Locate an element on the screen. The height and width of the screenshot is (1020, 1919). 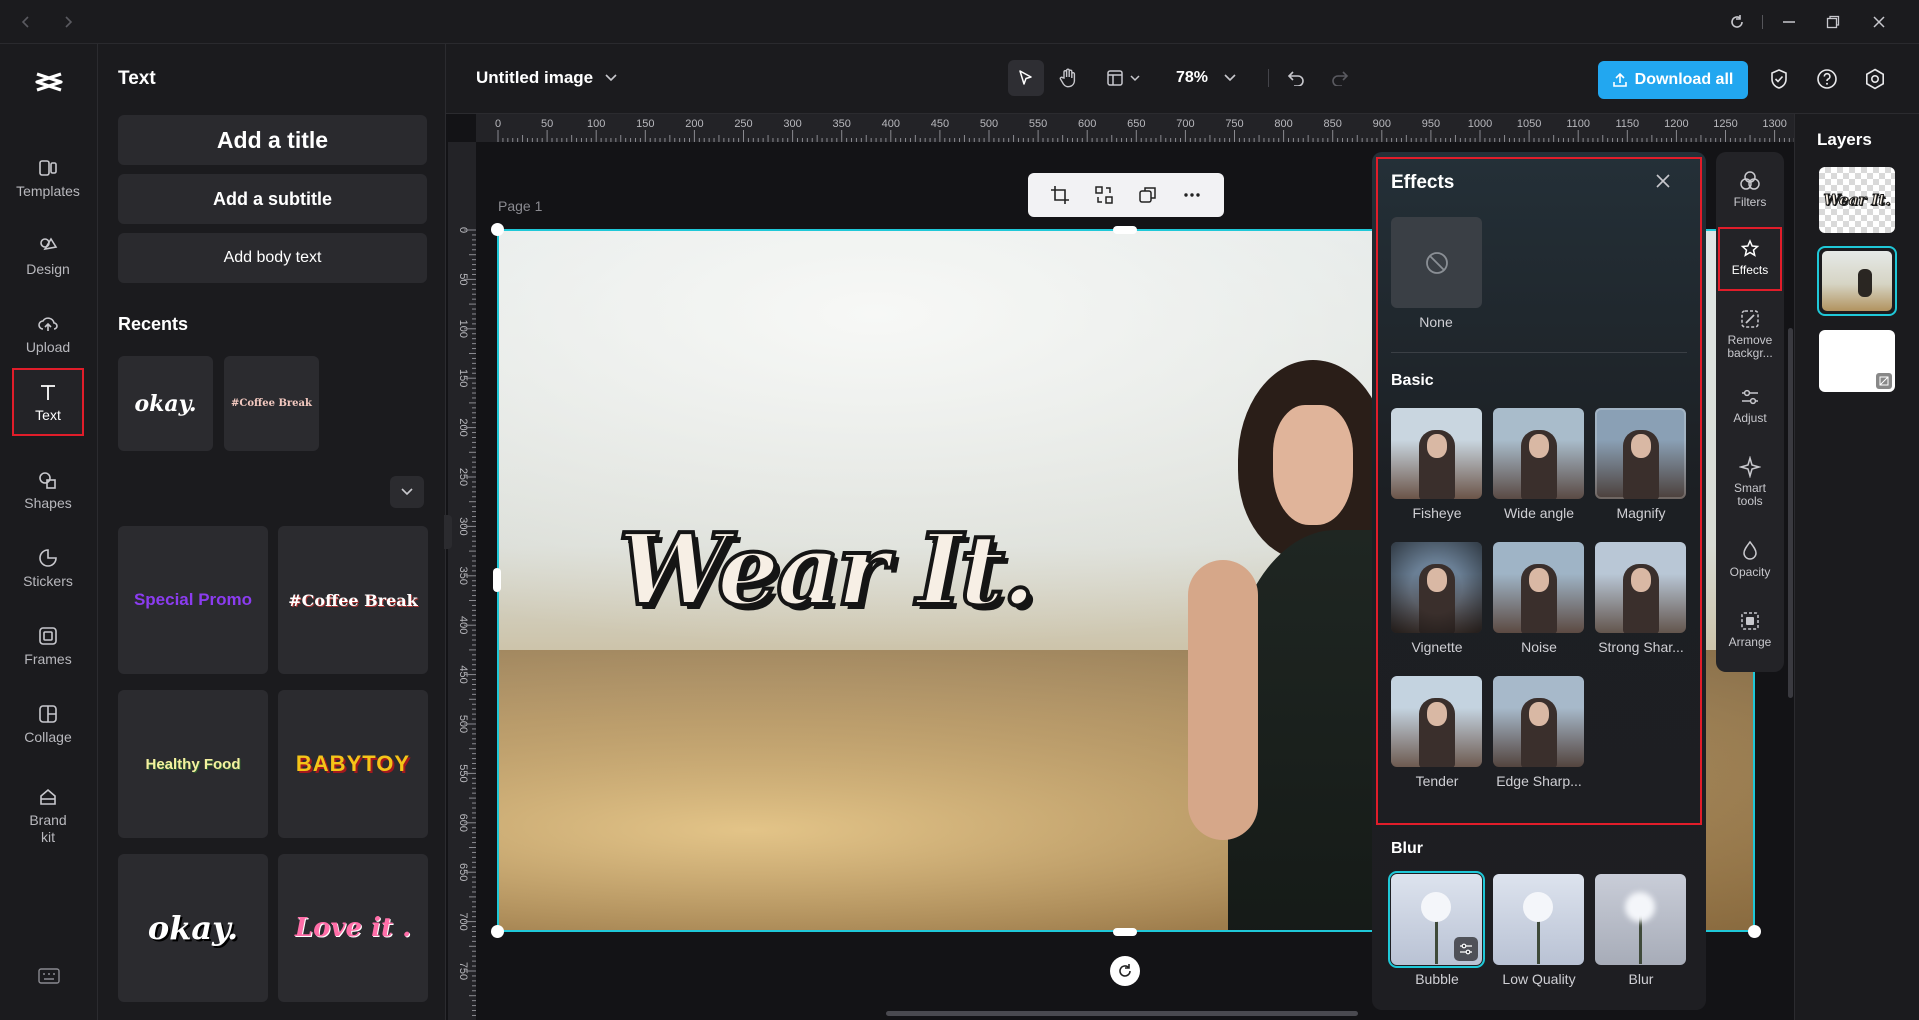
layout-dropdown is located at coordinates (1130, 78).